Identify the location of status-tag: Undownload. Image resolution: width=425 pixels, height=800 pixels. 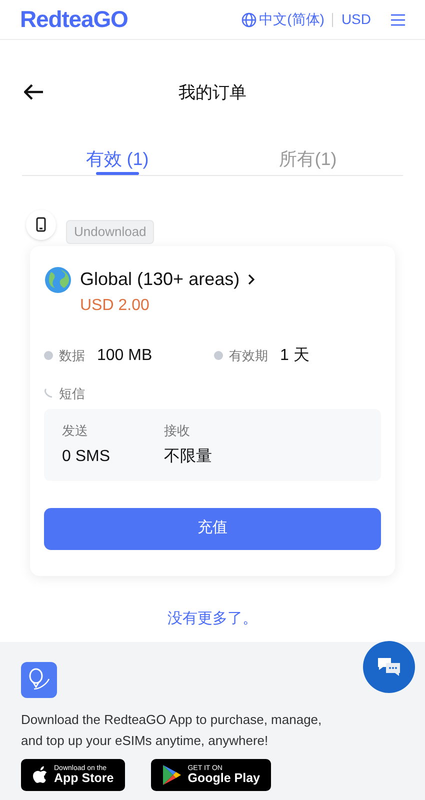
(110, 232).